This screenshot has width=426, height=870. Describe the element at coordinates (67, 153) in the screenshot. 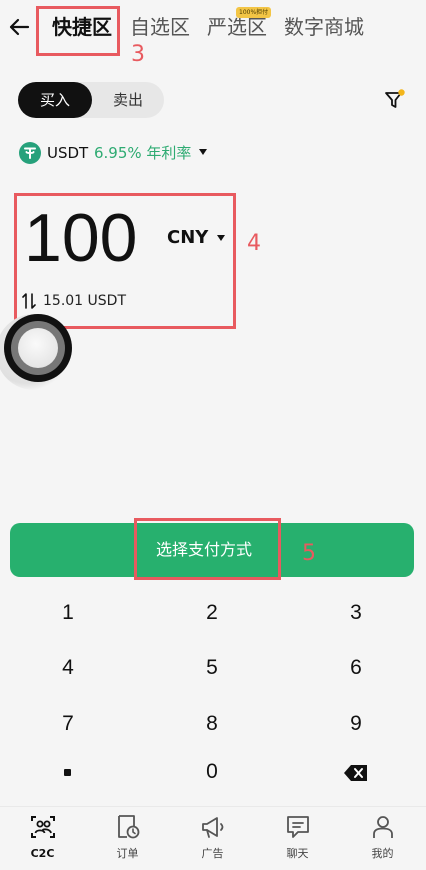

I see `coin-name: USDT` at that location.